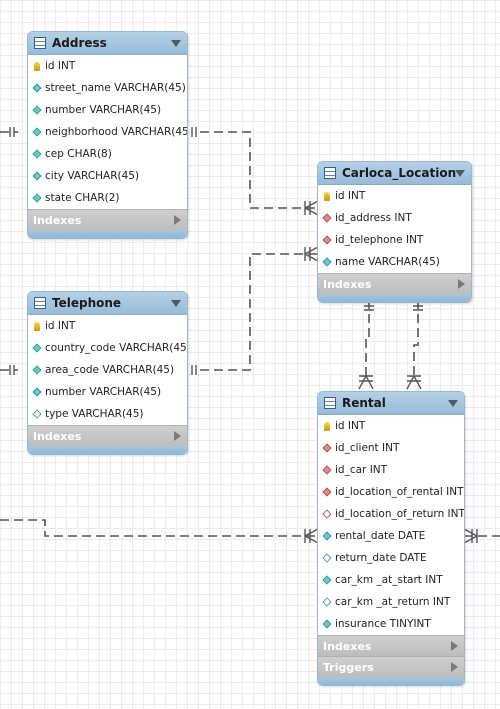 The height and width of the screenshot is (709, 500). I want to click on relationship-line-client-rental, so click(159, 528).